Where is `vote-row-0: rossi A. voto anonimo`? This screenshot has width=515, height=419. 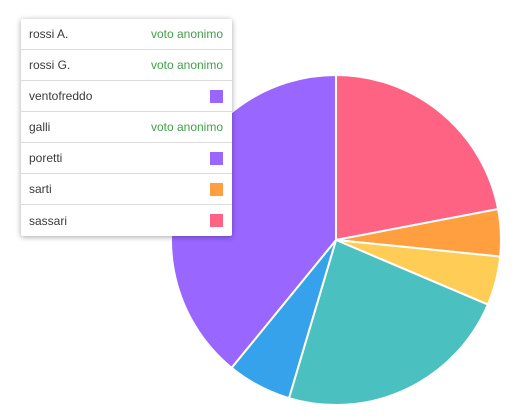
vote-row-0: rossi A. voto anonimo is located at coordinates (126, 34).